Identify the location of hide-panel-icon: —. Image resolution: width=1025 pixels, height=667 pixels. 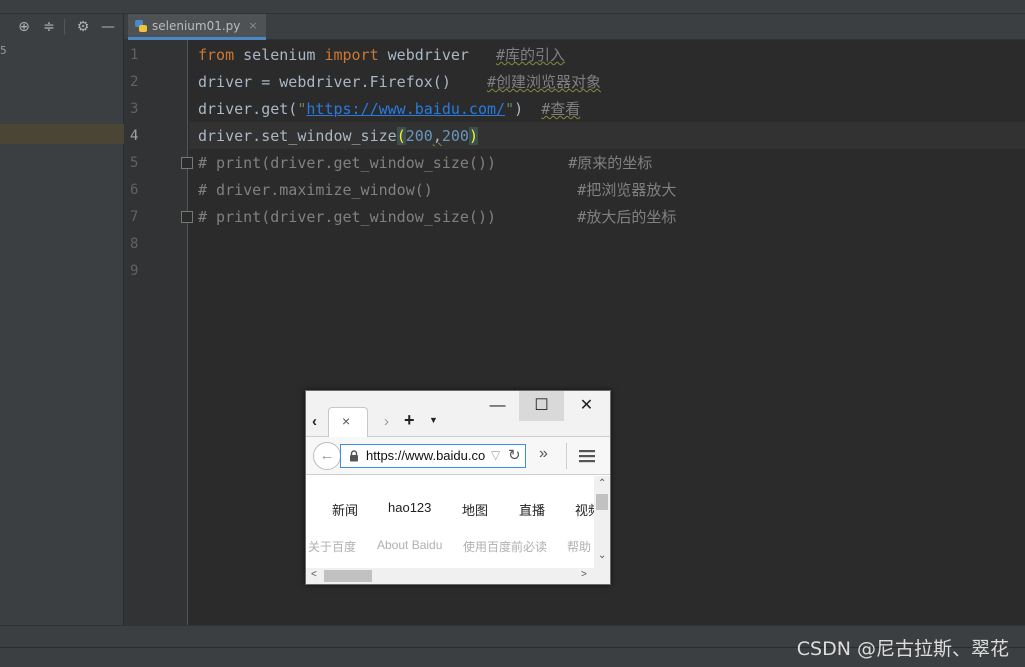
(108, 27).